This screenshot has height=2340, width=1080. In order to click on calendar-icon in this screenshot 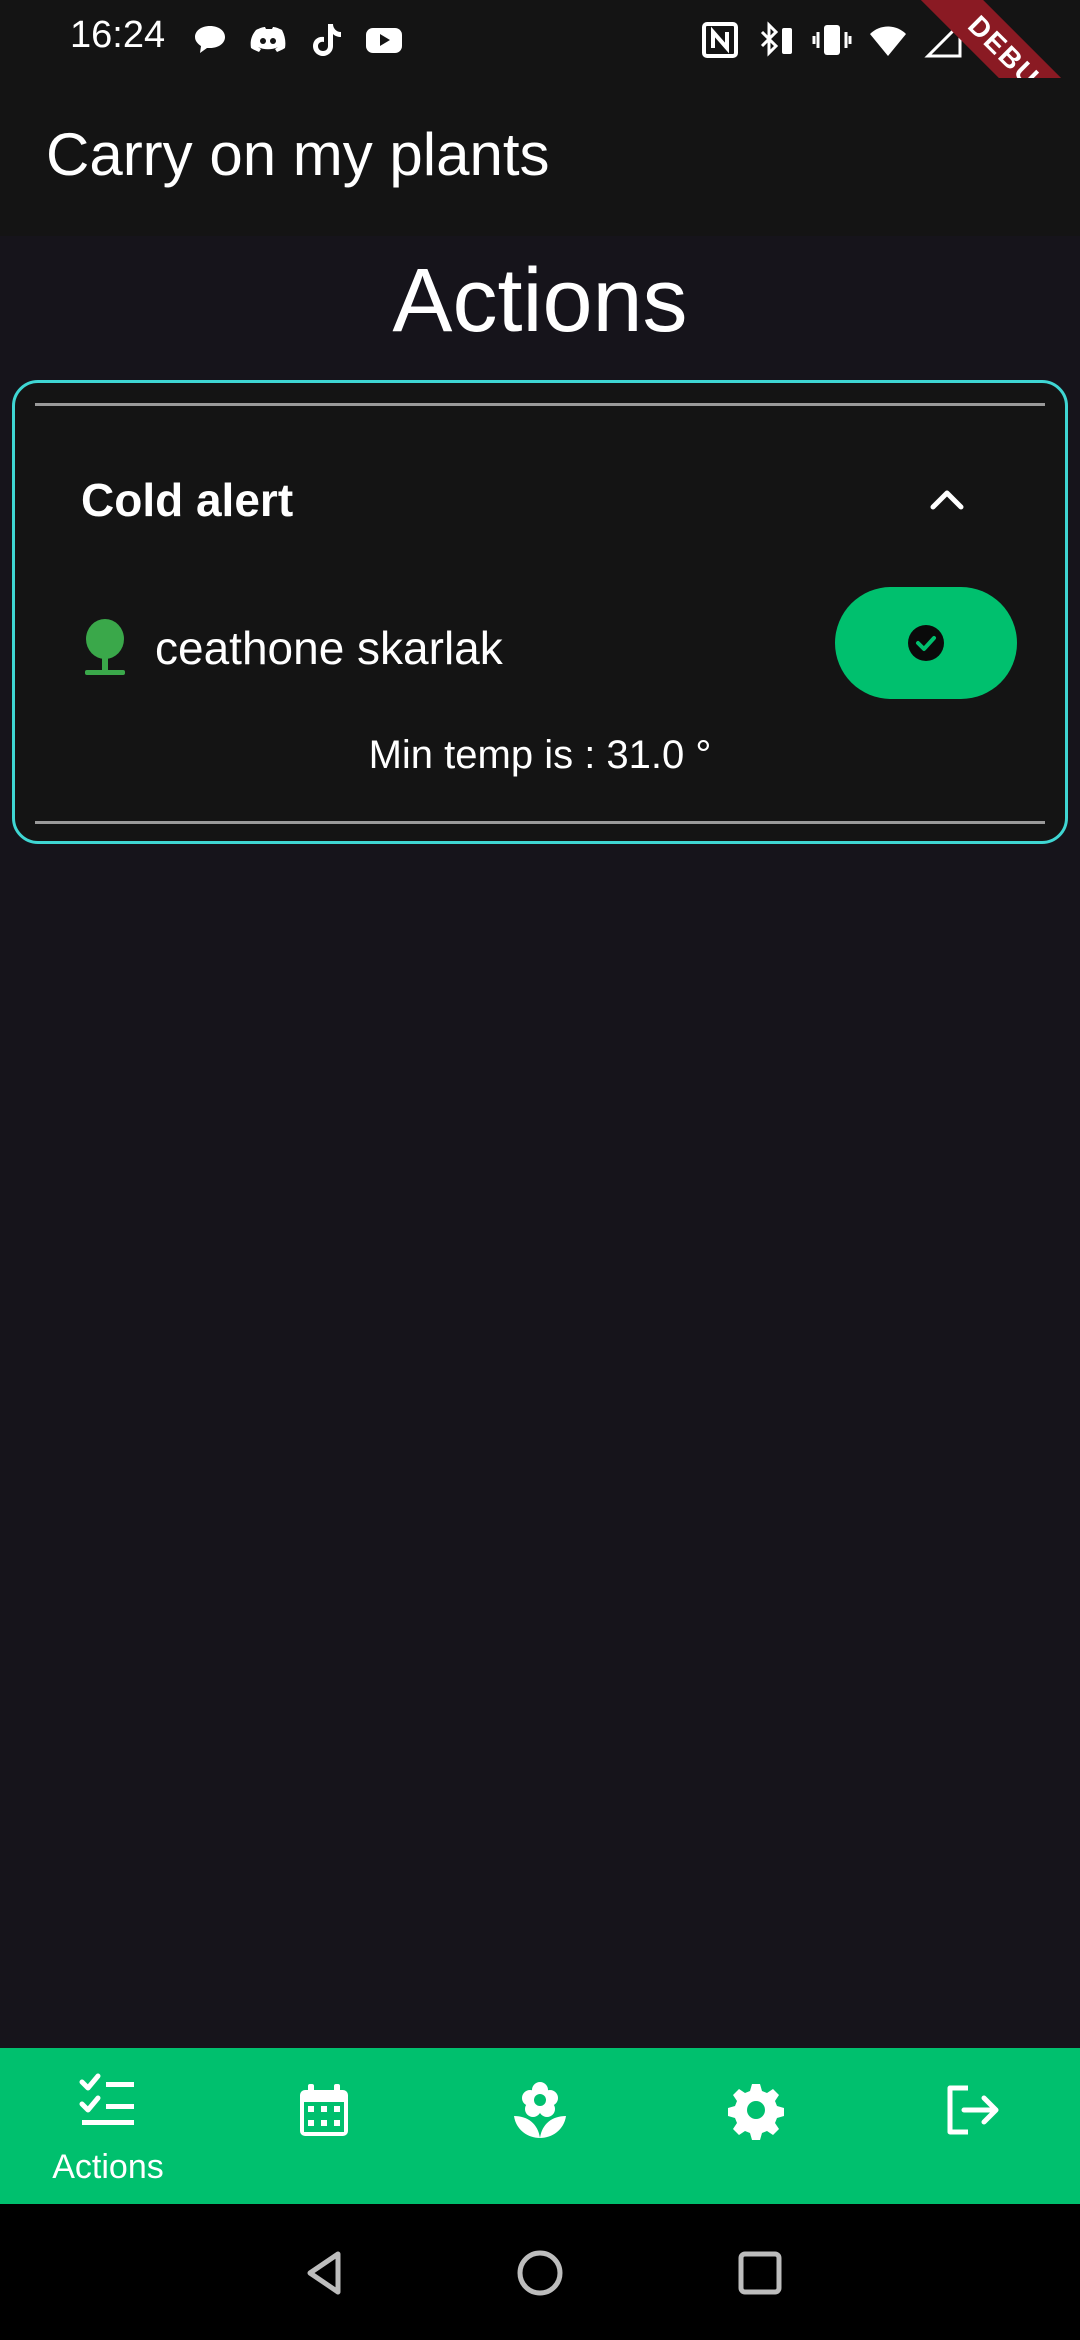, I will do `click(324, 2110)`.